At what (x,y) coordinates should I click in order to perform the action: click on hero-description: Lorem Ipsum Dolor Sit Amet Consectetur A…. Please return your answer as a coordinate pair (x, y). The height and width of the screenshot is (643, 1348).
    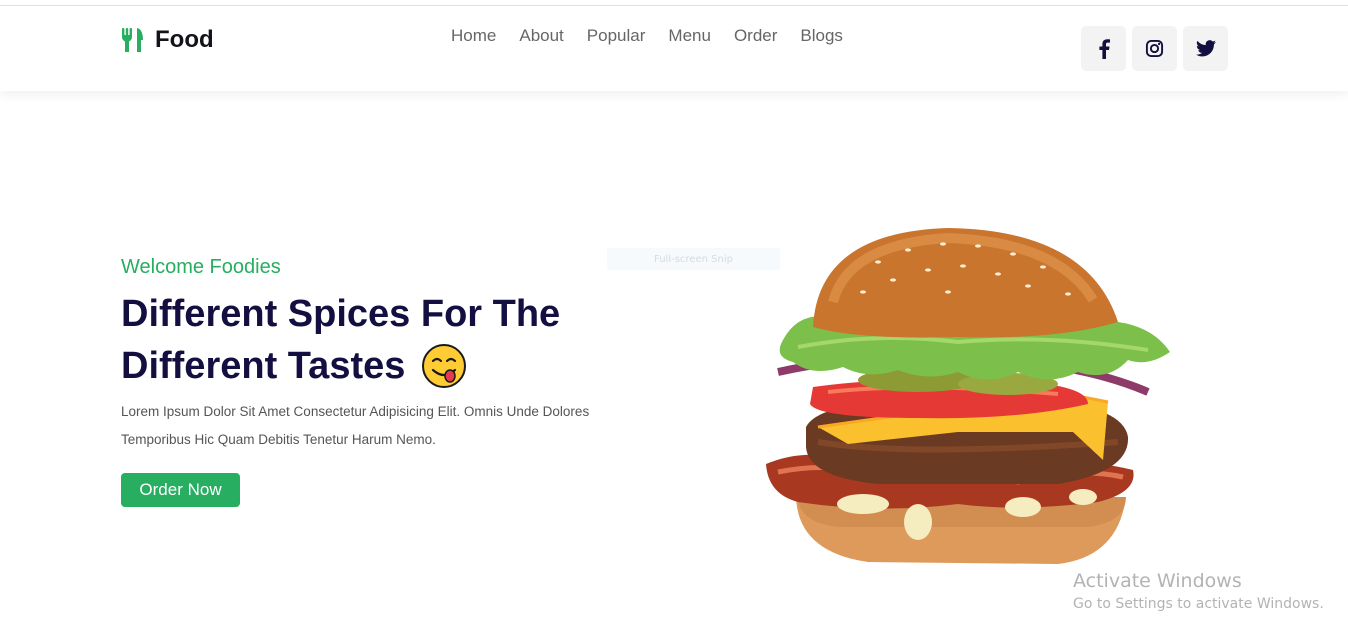
    Looking at the image, I should click on (355, 425).